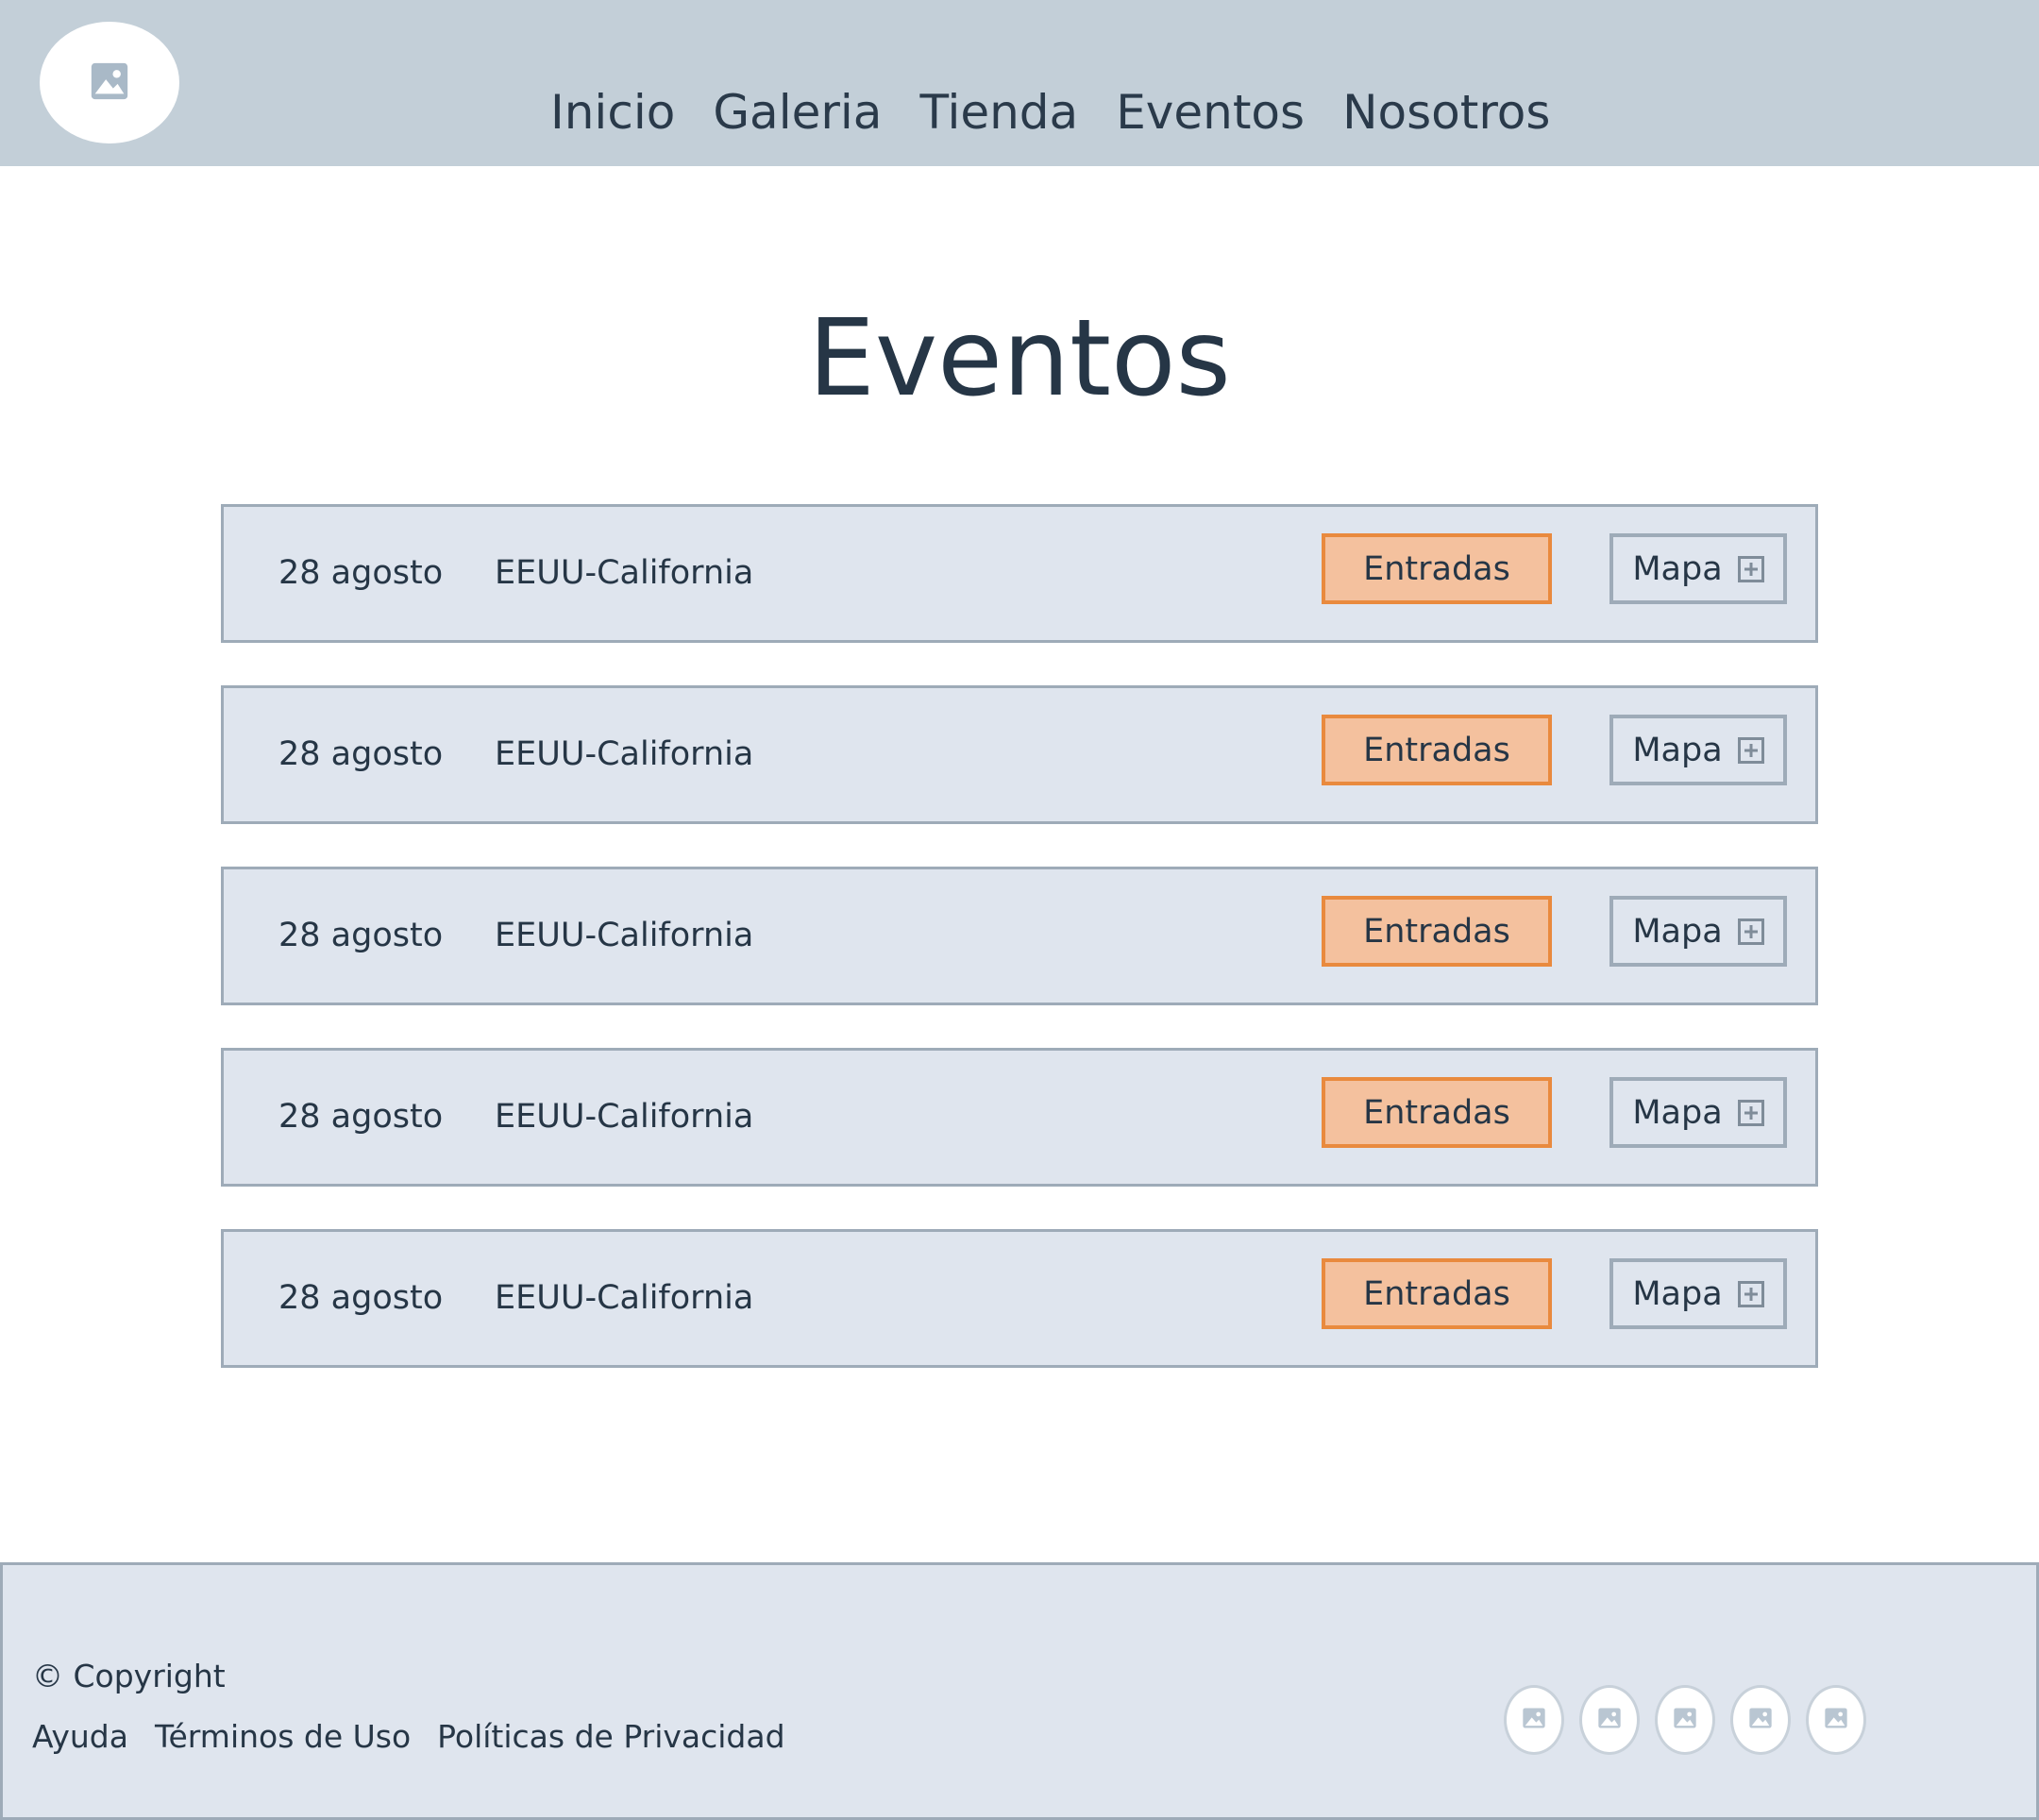 The width and height of the screenshot is (2039, 1820). What do you see at coordinates (1446, 112) in the screenshot?
I see `nav-item-nosotros: Nosotros` at bounding box center [1446, 112].